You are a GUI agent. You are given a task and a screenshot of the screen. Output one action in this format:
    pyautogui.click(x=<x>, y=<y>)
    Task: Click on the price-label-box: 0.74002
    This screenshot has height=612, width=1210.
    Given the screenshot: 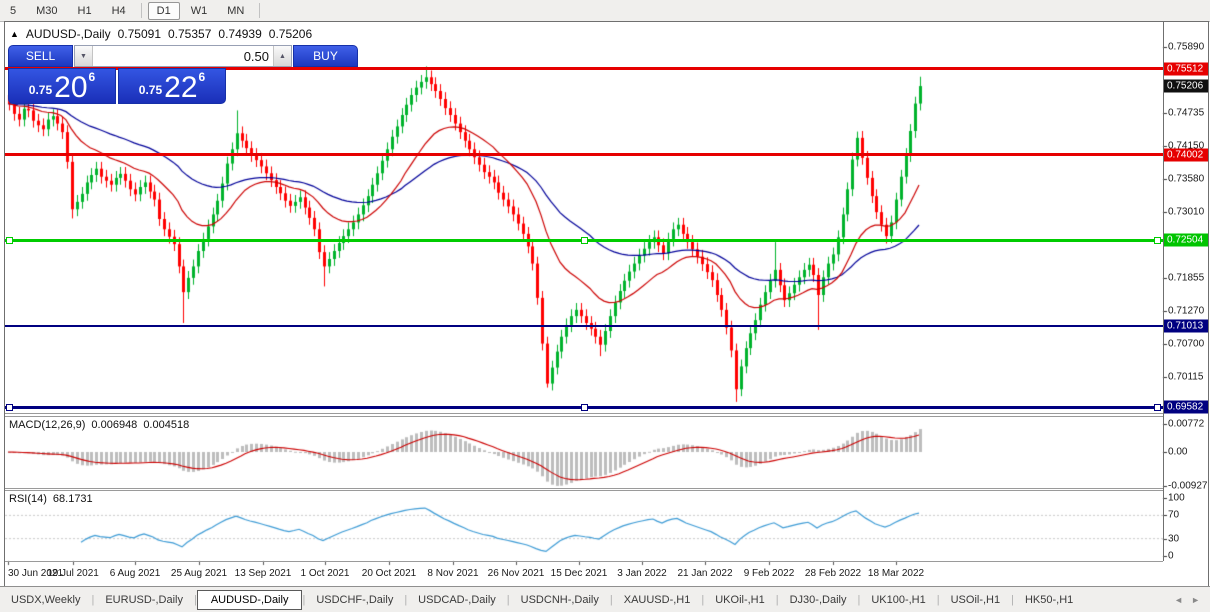 What is the action you would take?
    pyautogui.click(x=1186, y=155)
    